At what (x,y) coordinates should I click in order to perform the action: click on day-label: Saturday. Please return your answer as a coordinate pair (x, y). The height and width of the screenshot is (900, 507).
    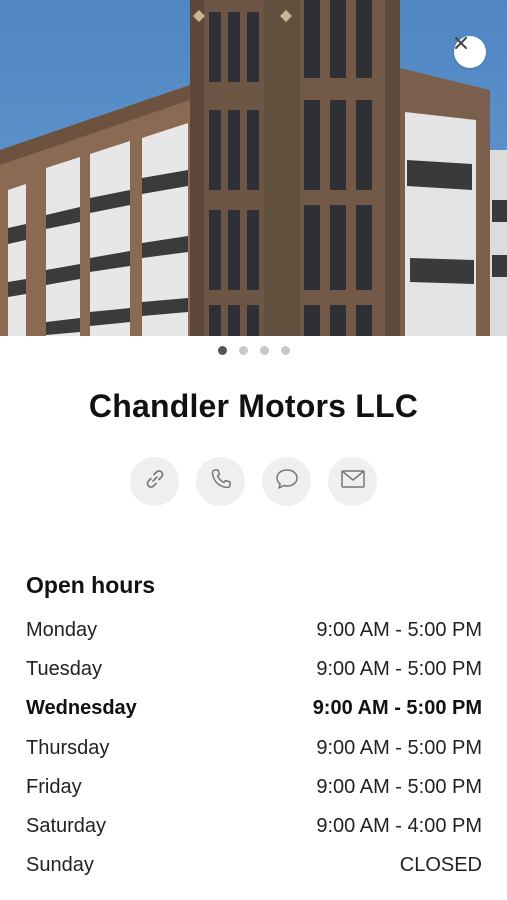
    Looking at the image, I should click on (66, 826).